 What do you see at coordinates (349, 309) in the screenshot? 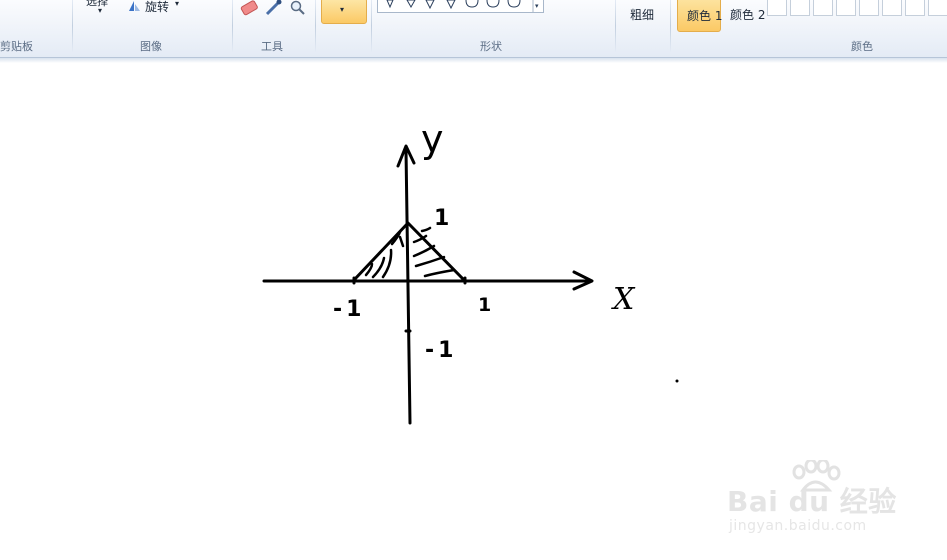
I see `tick-x-neg-label: -1` at bounding box center [349, 309].